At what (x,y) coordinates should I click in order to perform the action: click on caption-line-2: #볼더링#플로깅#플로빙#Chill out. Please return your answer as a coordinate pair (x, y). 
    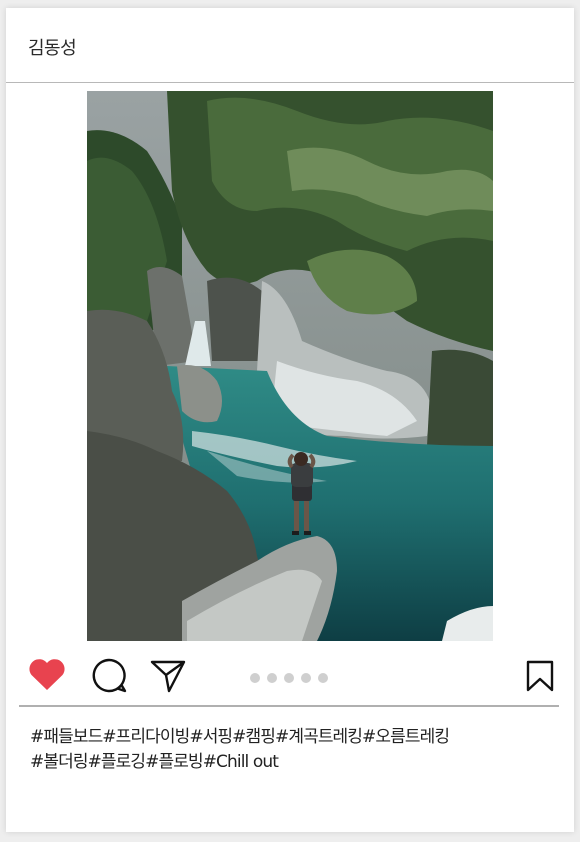
    Looking at the image, I should click on (295, 762).